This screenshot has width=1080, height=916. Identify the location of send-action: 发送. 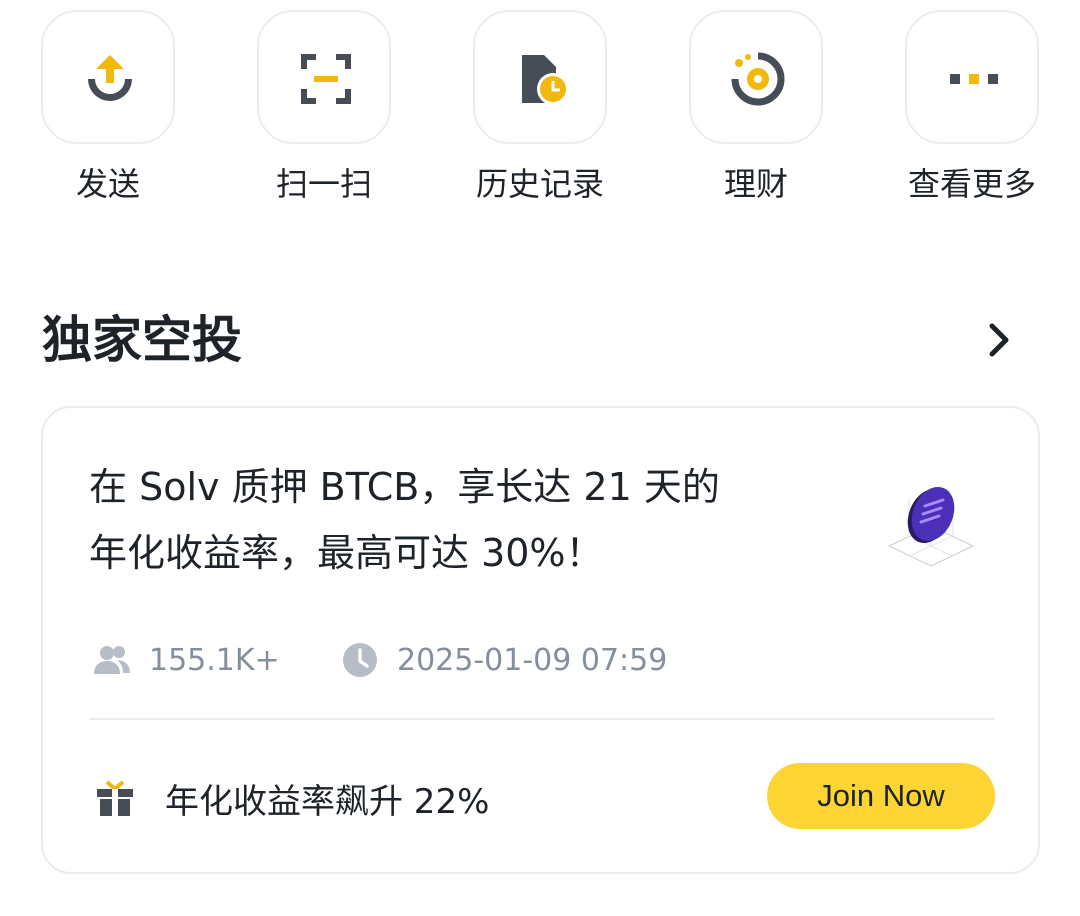
(108, 110).